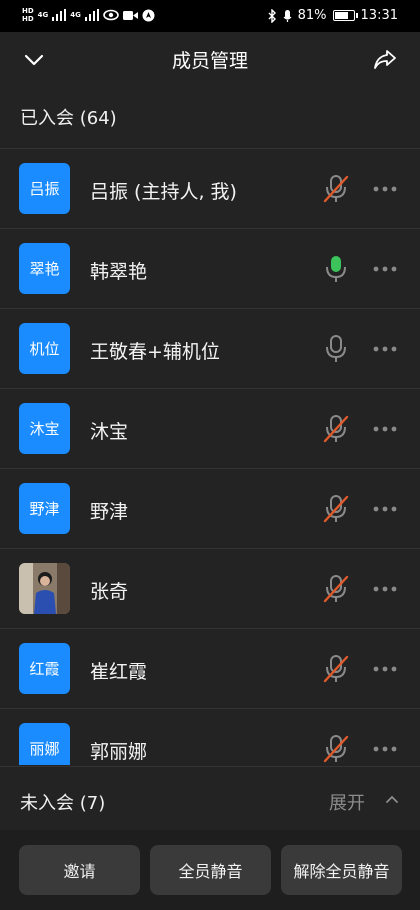 This screenshot has height=910, width=420. What do you see at coordinates (210, 588) in the screenshot?
I see `member-row: 张奇` at bounding box center [210, 588].